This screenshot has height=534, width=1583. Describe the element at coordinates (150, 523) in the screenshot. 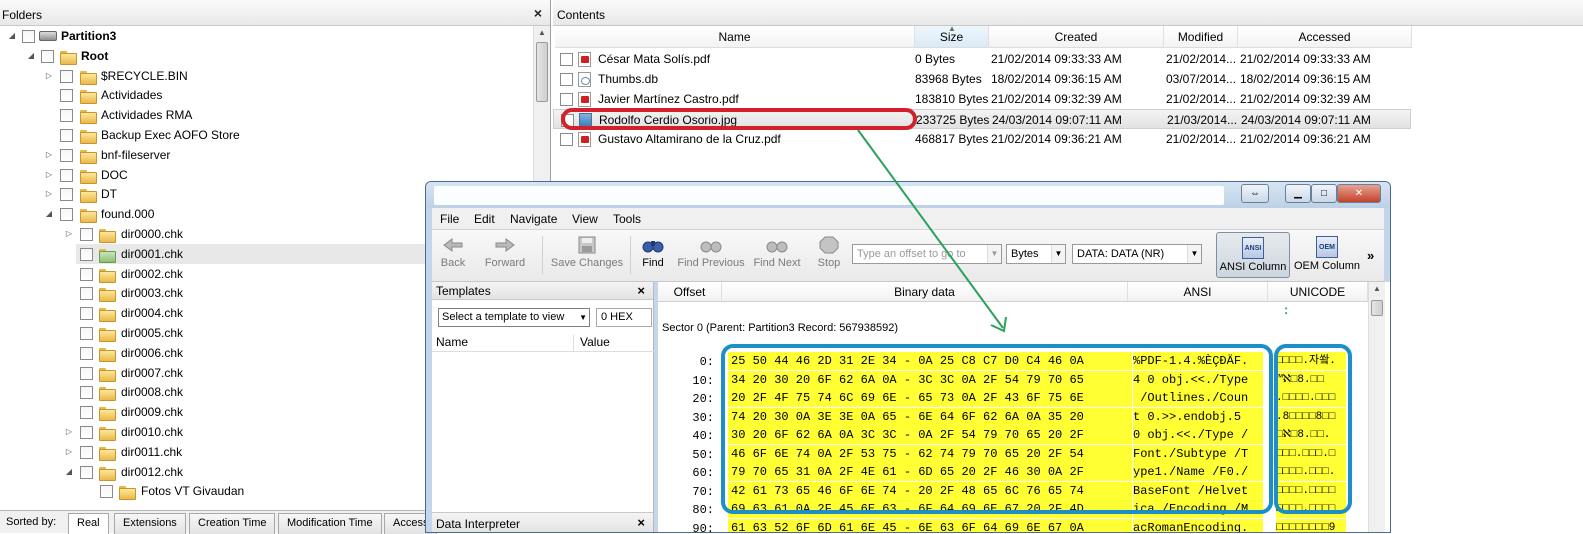

I see `sort-tab-extensions: Extensions` at that location.